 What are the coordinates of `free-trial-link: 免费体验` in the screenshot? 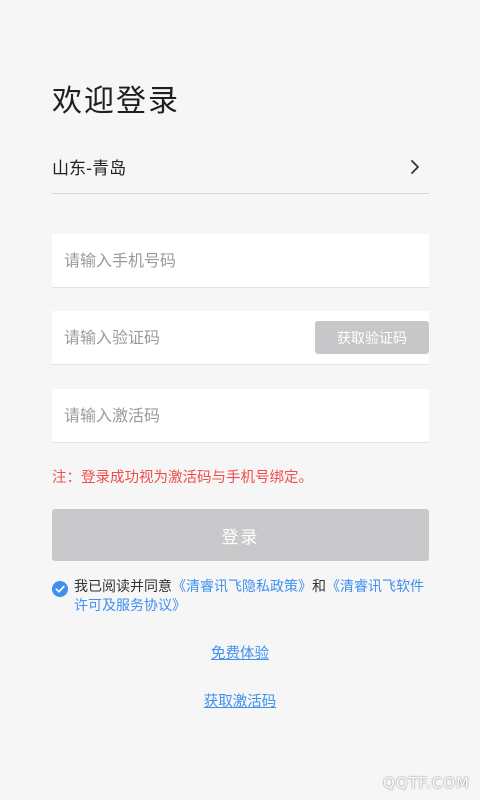 It's located at (240, 654).